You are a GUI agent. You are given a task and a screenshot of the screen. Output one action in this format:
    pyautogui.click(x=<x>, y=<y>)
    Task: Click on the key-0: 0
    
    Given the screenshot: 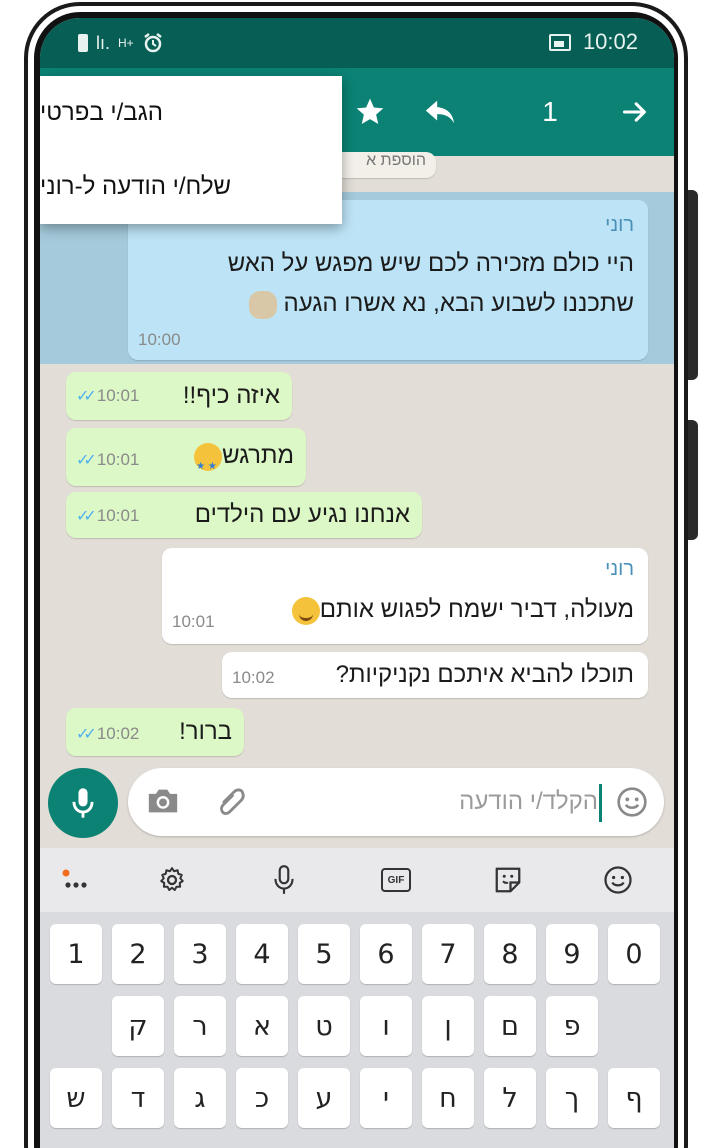 What is the action you would take?
    pyautogui.click(x=634, y=954)
    